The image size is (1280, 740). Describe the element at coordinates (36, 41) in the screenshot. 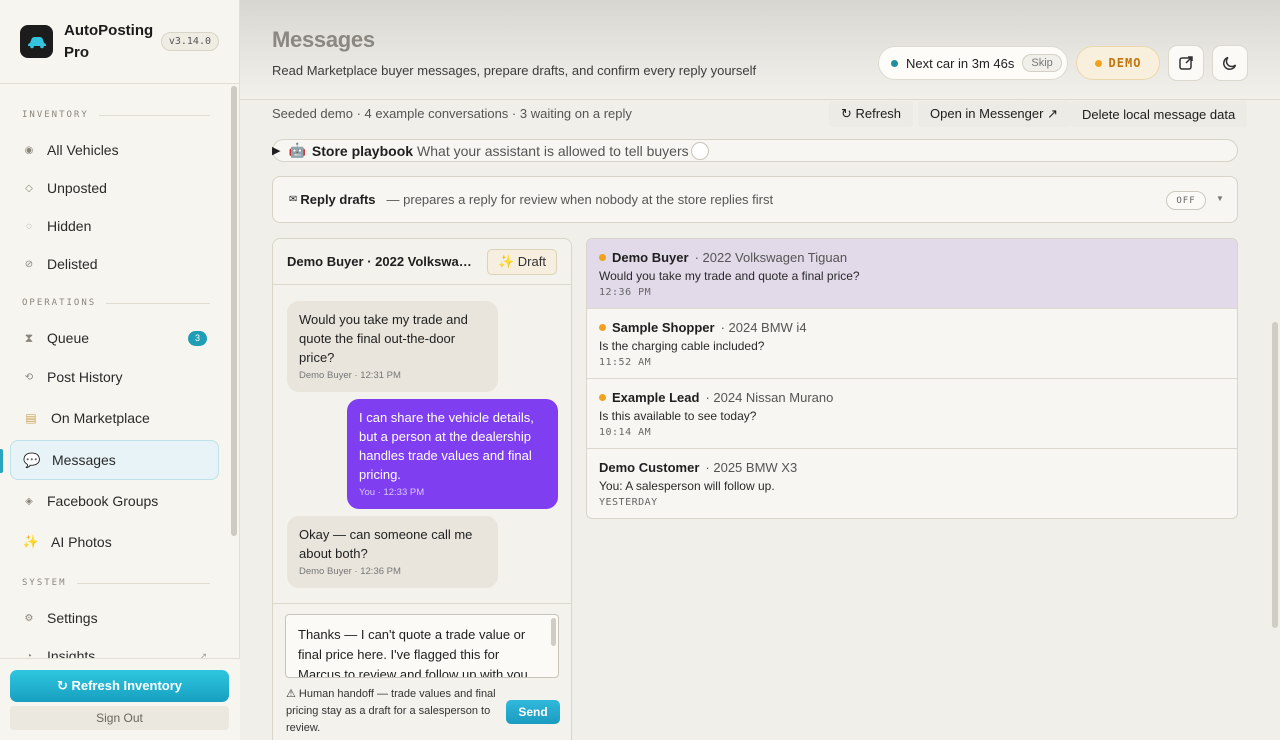

I see `car-logo-icon` at that location.